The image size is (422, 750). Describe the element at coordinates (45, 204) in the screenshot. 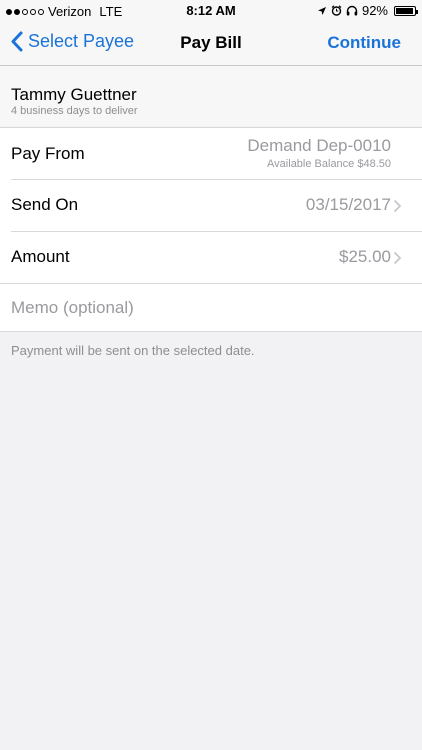

I see `send-on-label: Send On` at that location.